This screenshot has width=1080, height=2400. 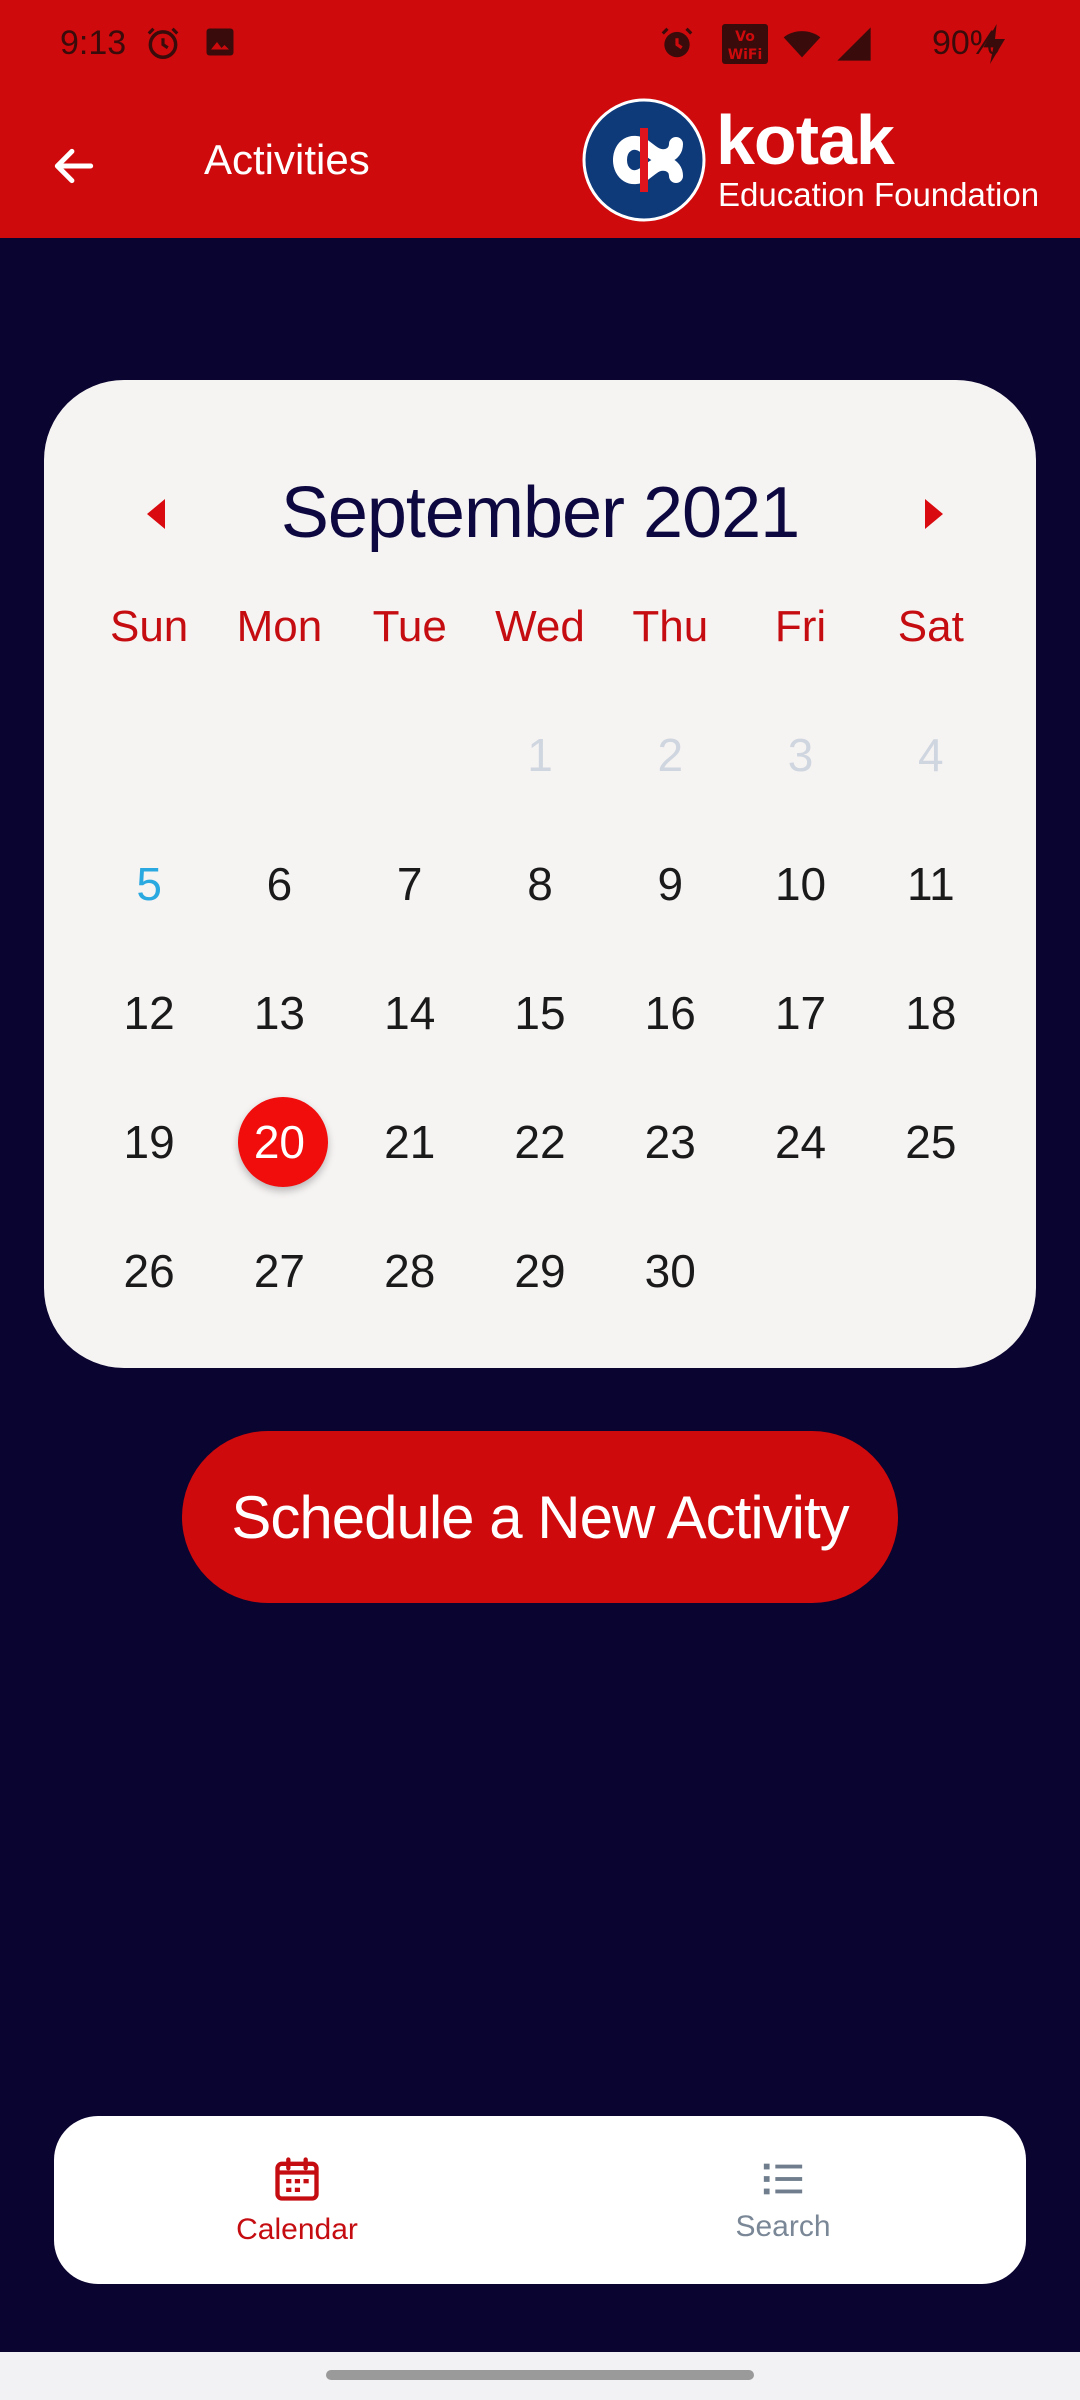 I want to click on weekday-label: Sat, so click(x=930, y=626).